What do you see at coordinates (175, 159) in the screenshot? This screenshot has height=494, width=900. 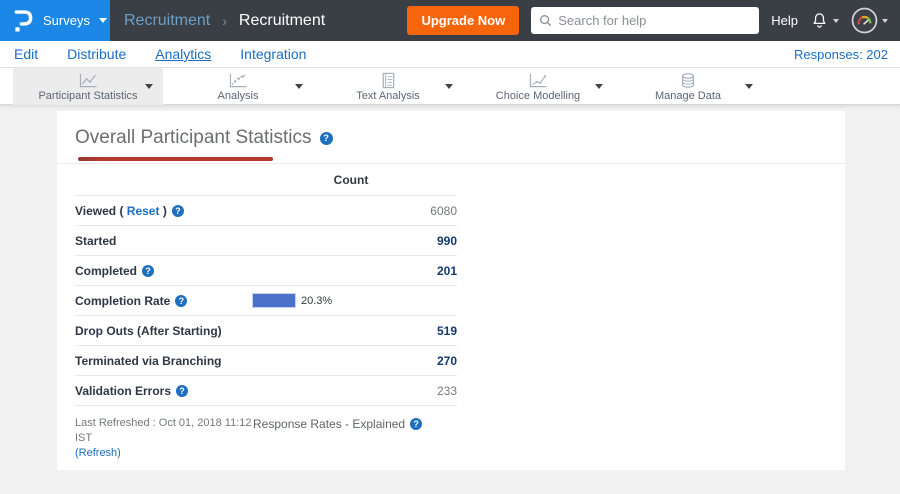 I see `red-annotation-underline` at bounding box center [175, 159].